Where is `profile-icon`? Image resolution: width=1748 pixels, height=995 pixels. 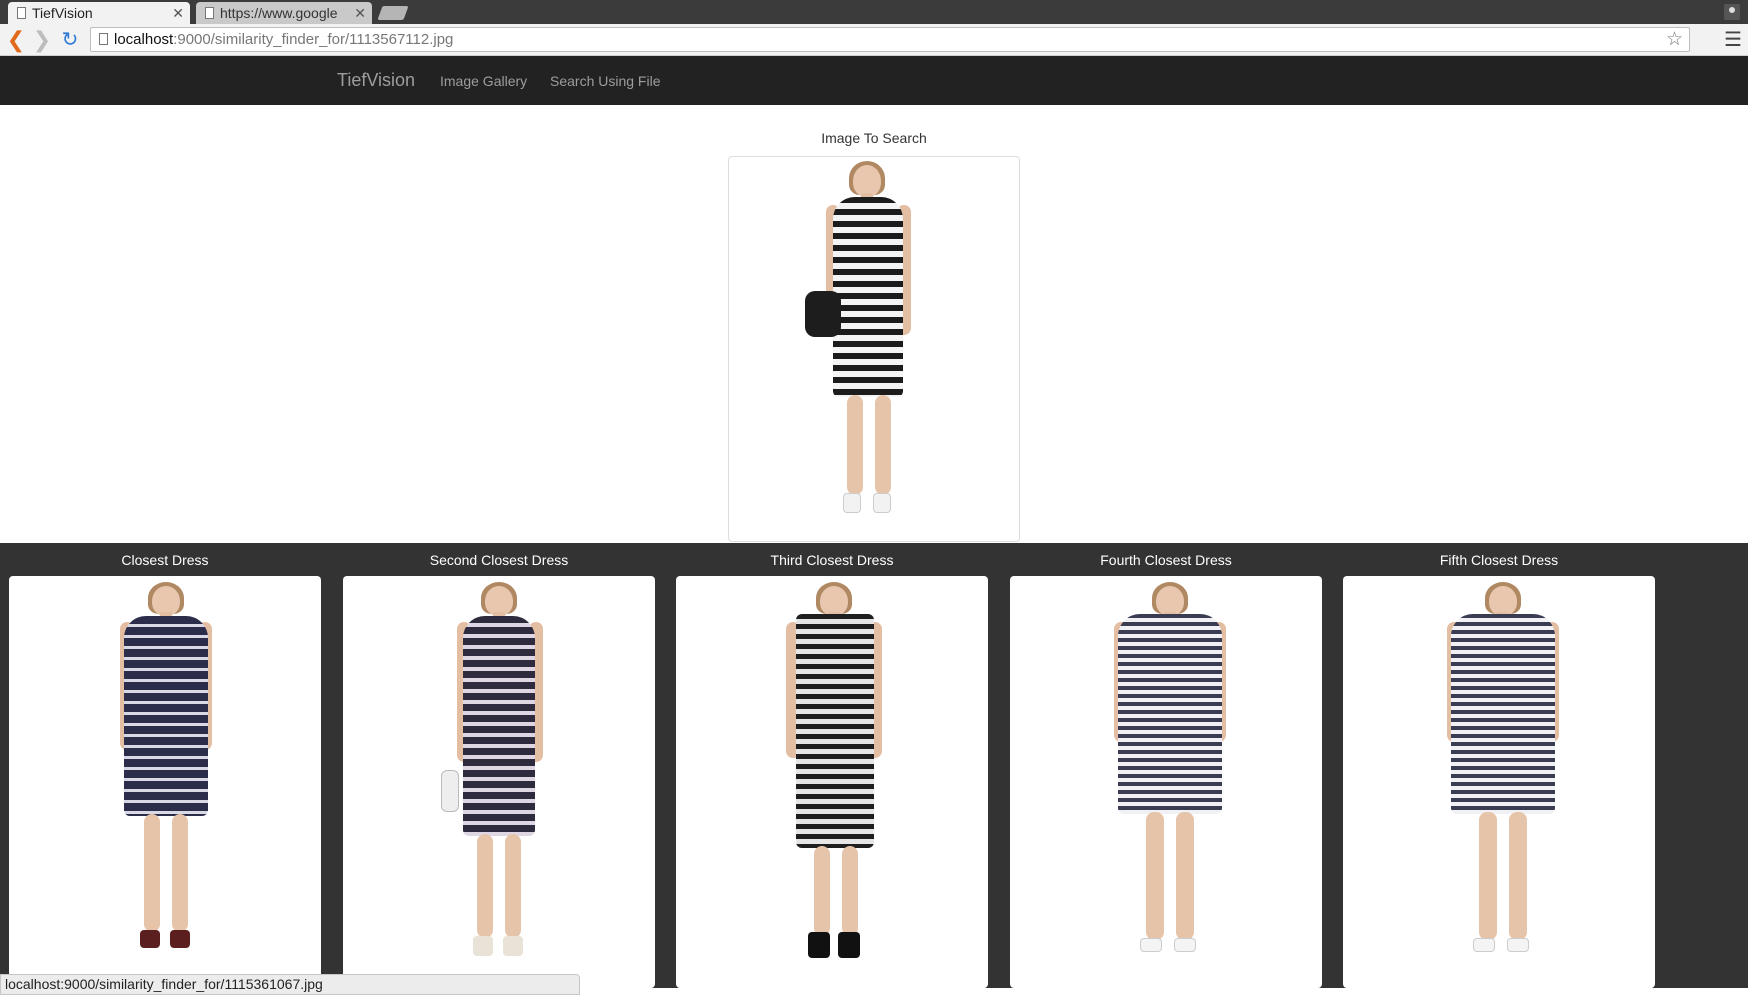
profile-icon is located at coordinates (1732, 12).